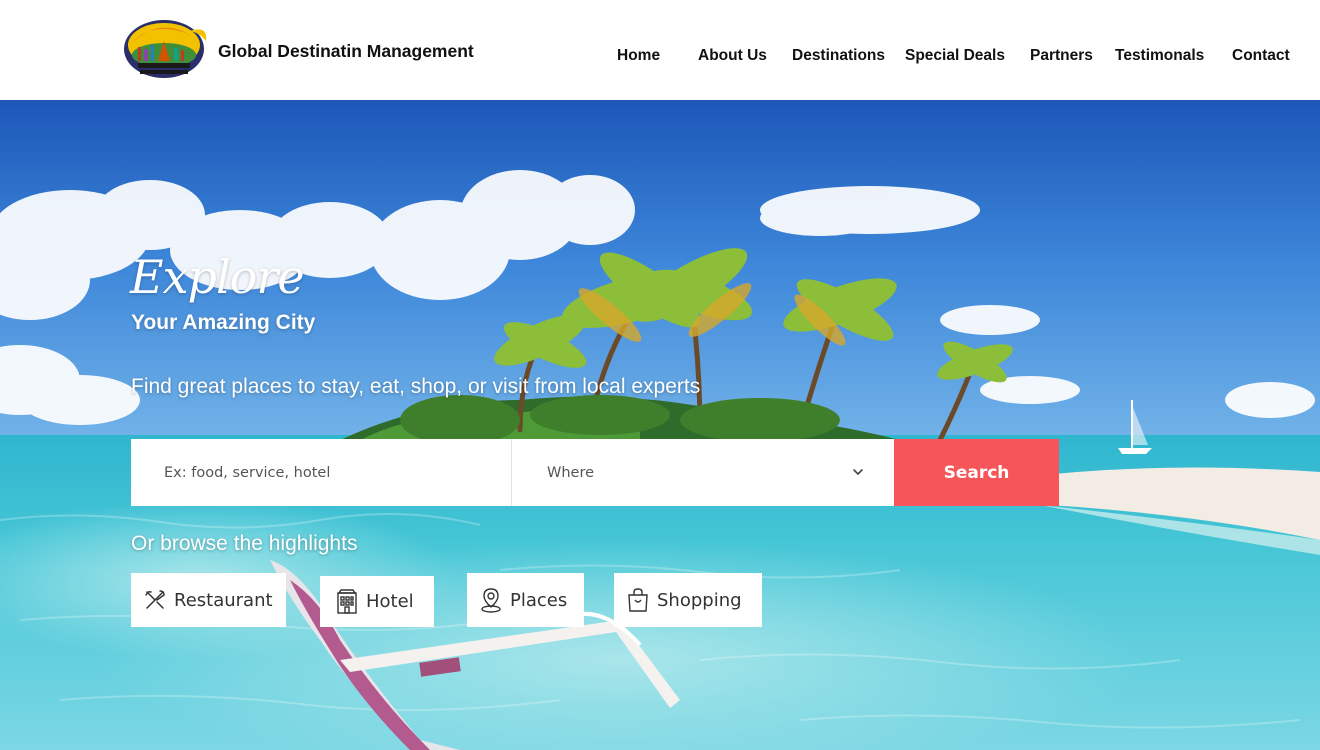 The width and height of the screenshot is (1320, 750). I want to click on search-button: Search, so click(976, 472).